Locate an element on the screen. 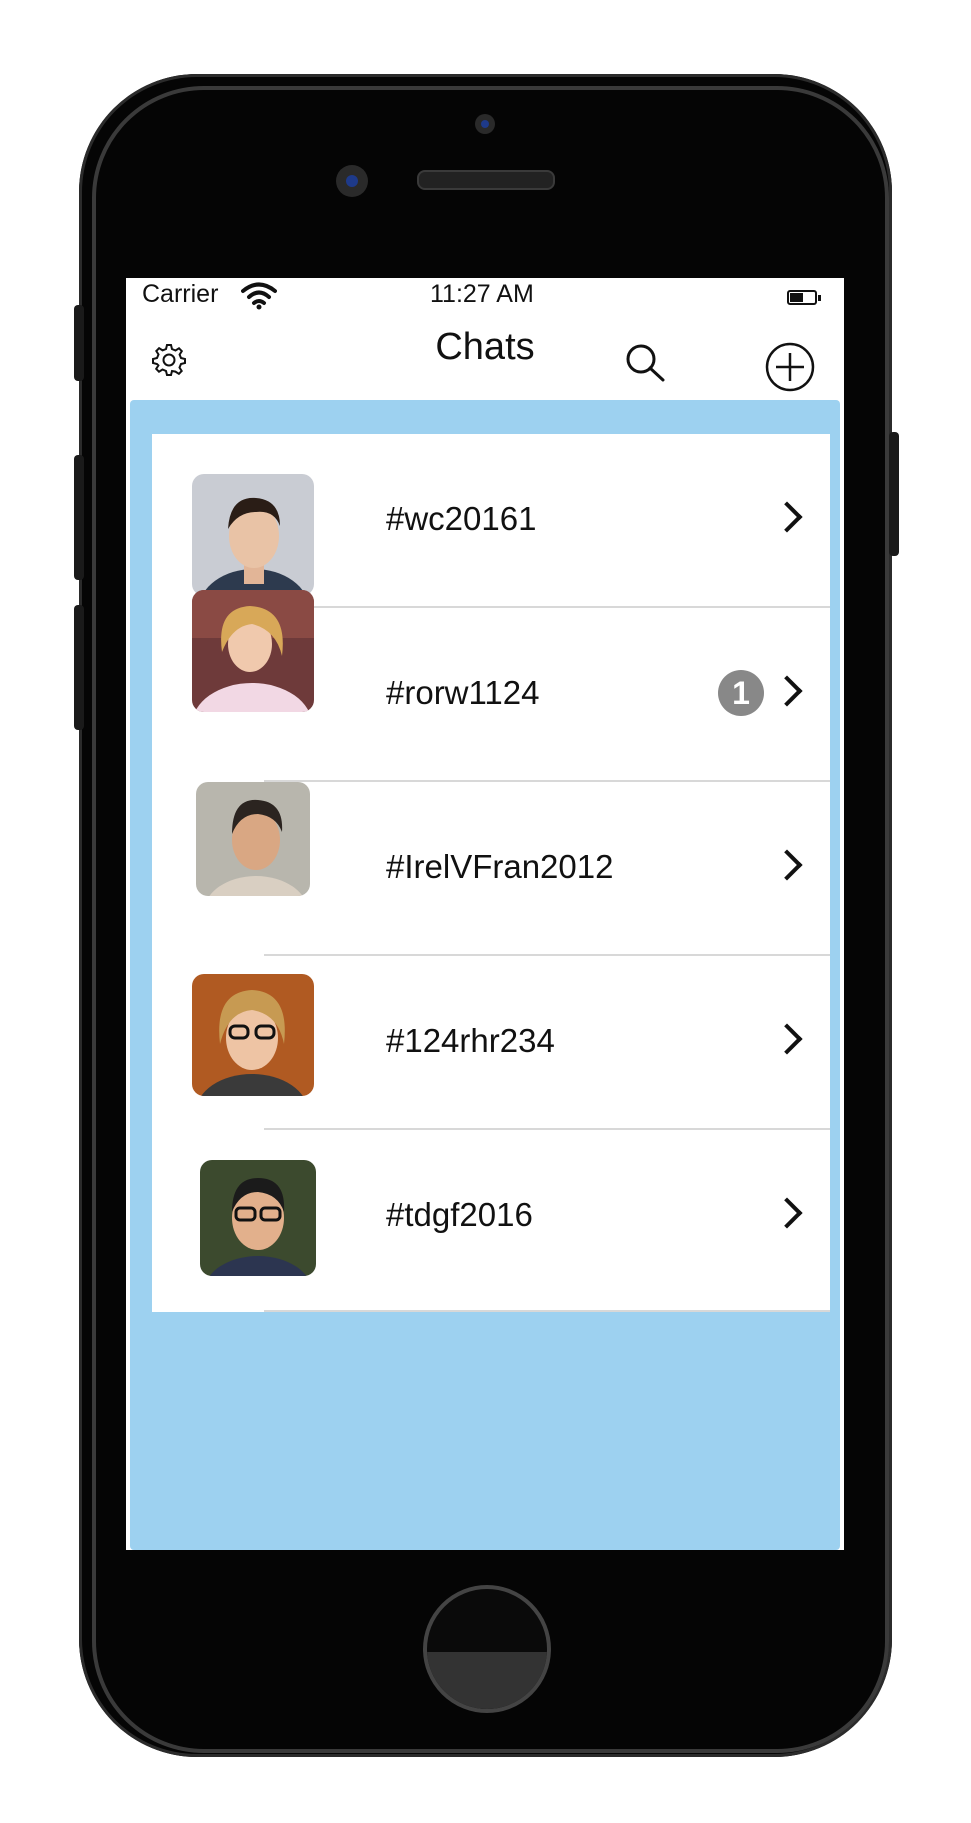  navigation-bar: Chats is located at coordinates (485, 356).